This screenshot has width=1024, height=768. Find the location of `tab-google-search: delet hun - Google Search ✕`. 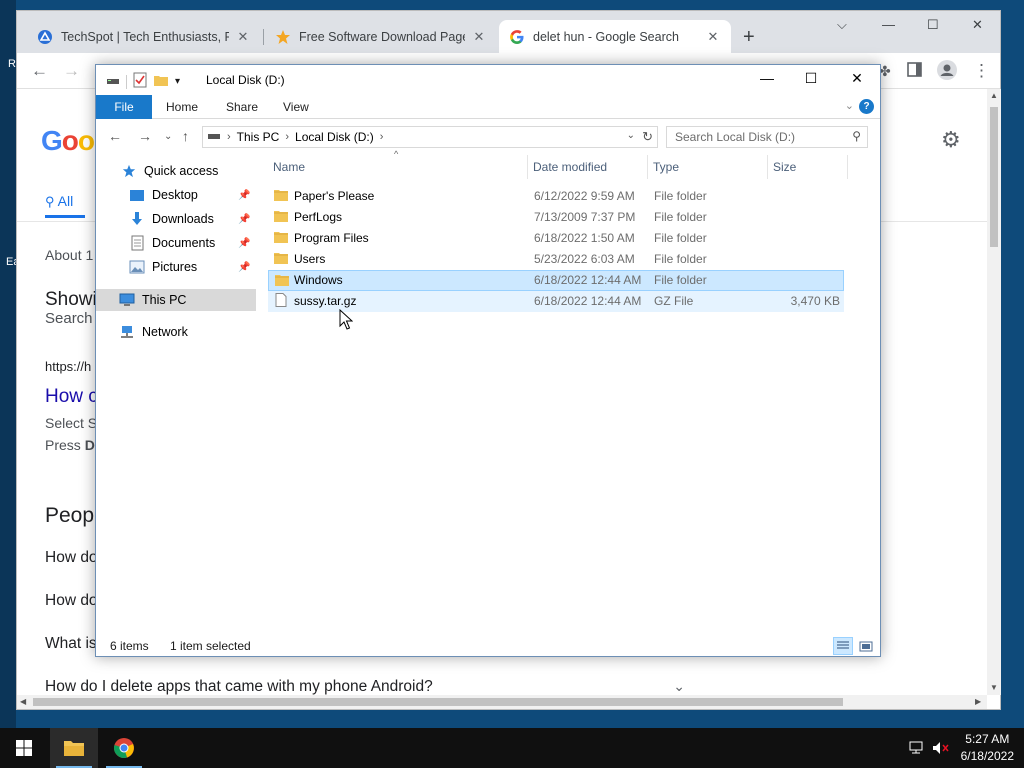

tab-google-search: delet hun - Google Search ✕ is located at coordinates (615, 36).